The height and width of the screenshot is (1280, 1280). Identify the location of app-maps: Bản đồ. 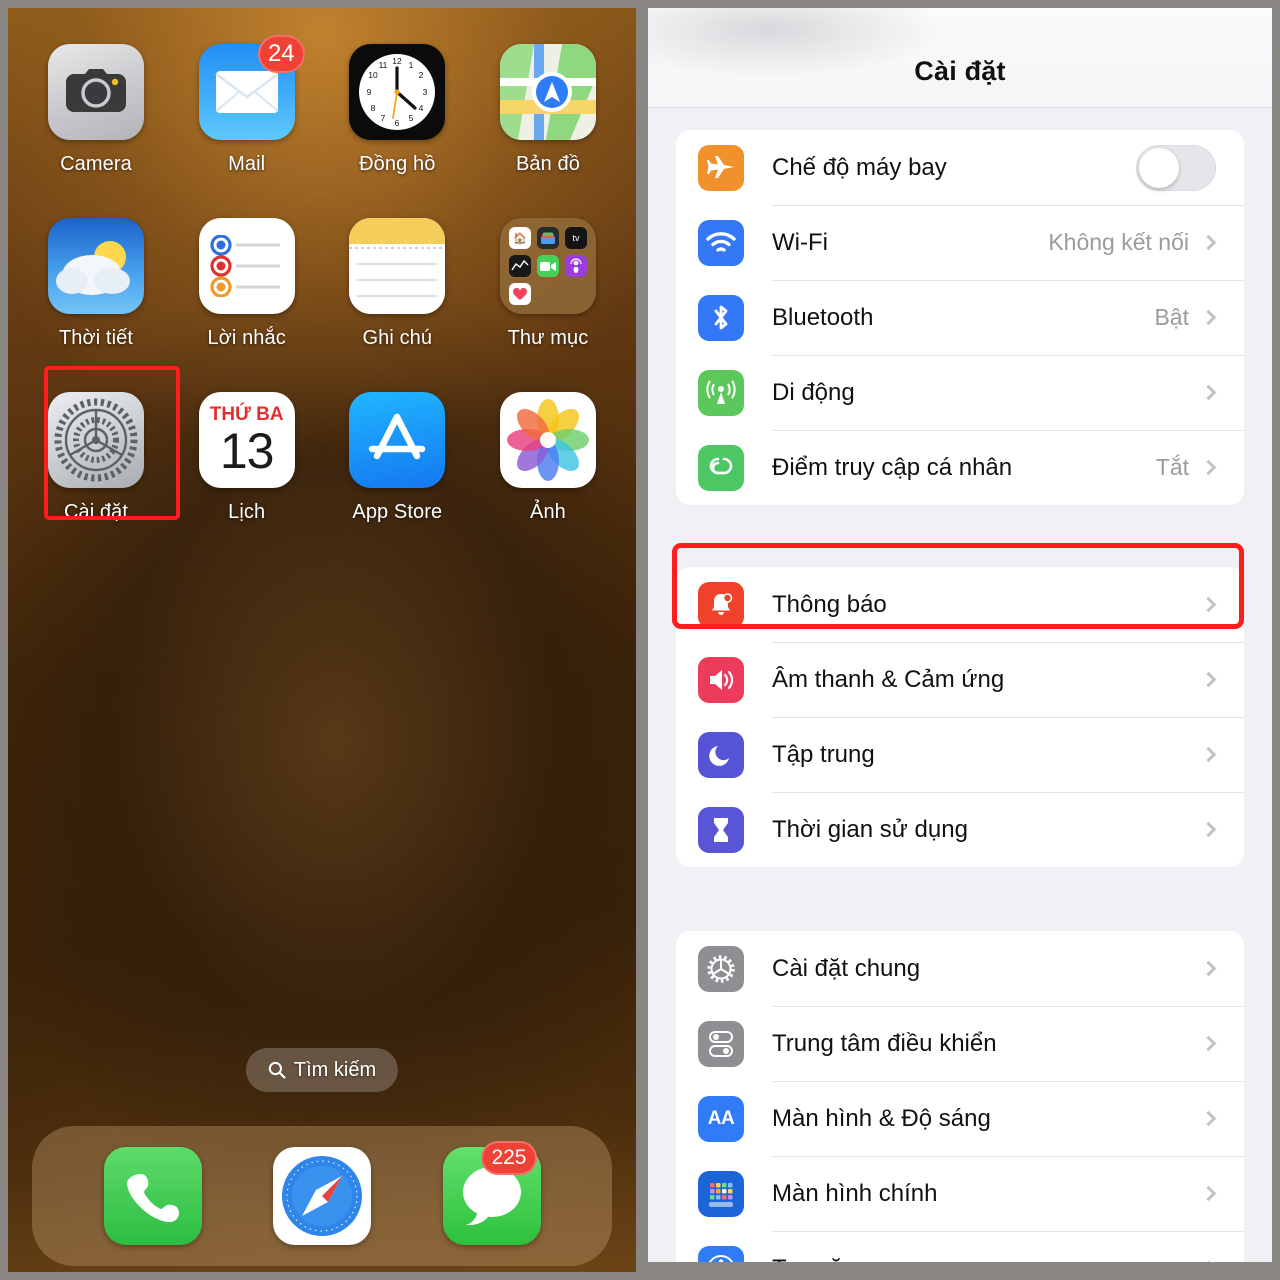
(548, 110).